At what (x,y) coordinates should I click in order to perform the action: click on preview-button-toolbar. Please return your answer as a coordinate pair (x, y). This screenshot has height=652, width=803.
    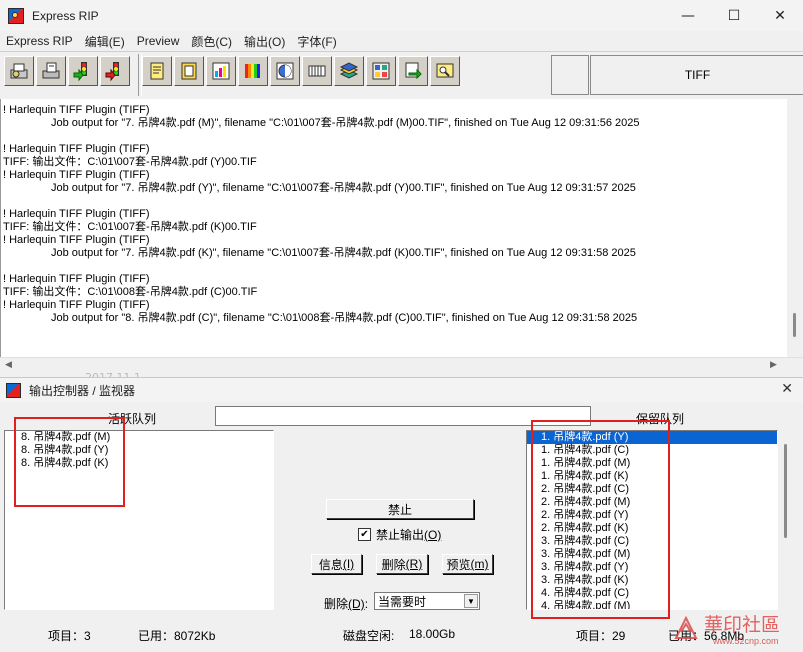
    Looking at the image, I should click on (445, 71).